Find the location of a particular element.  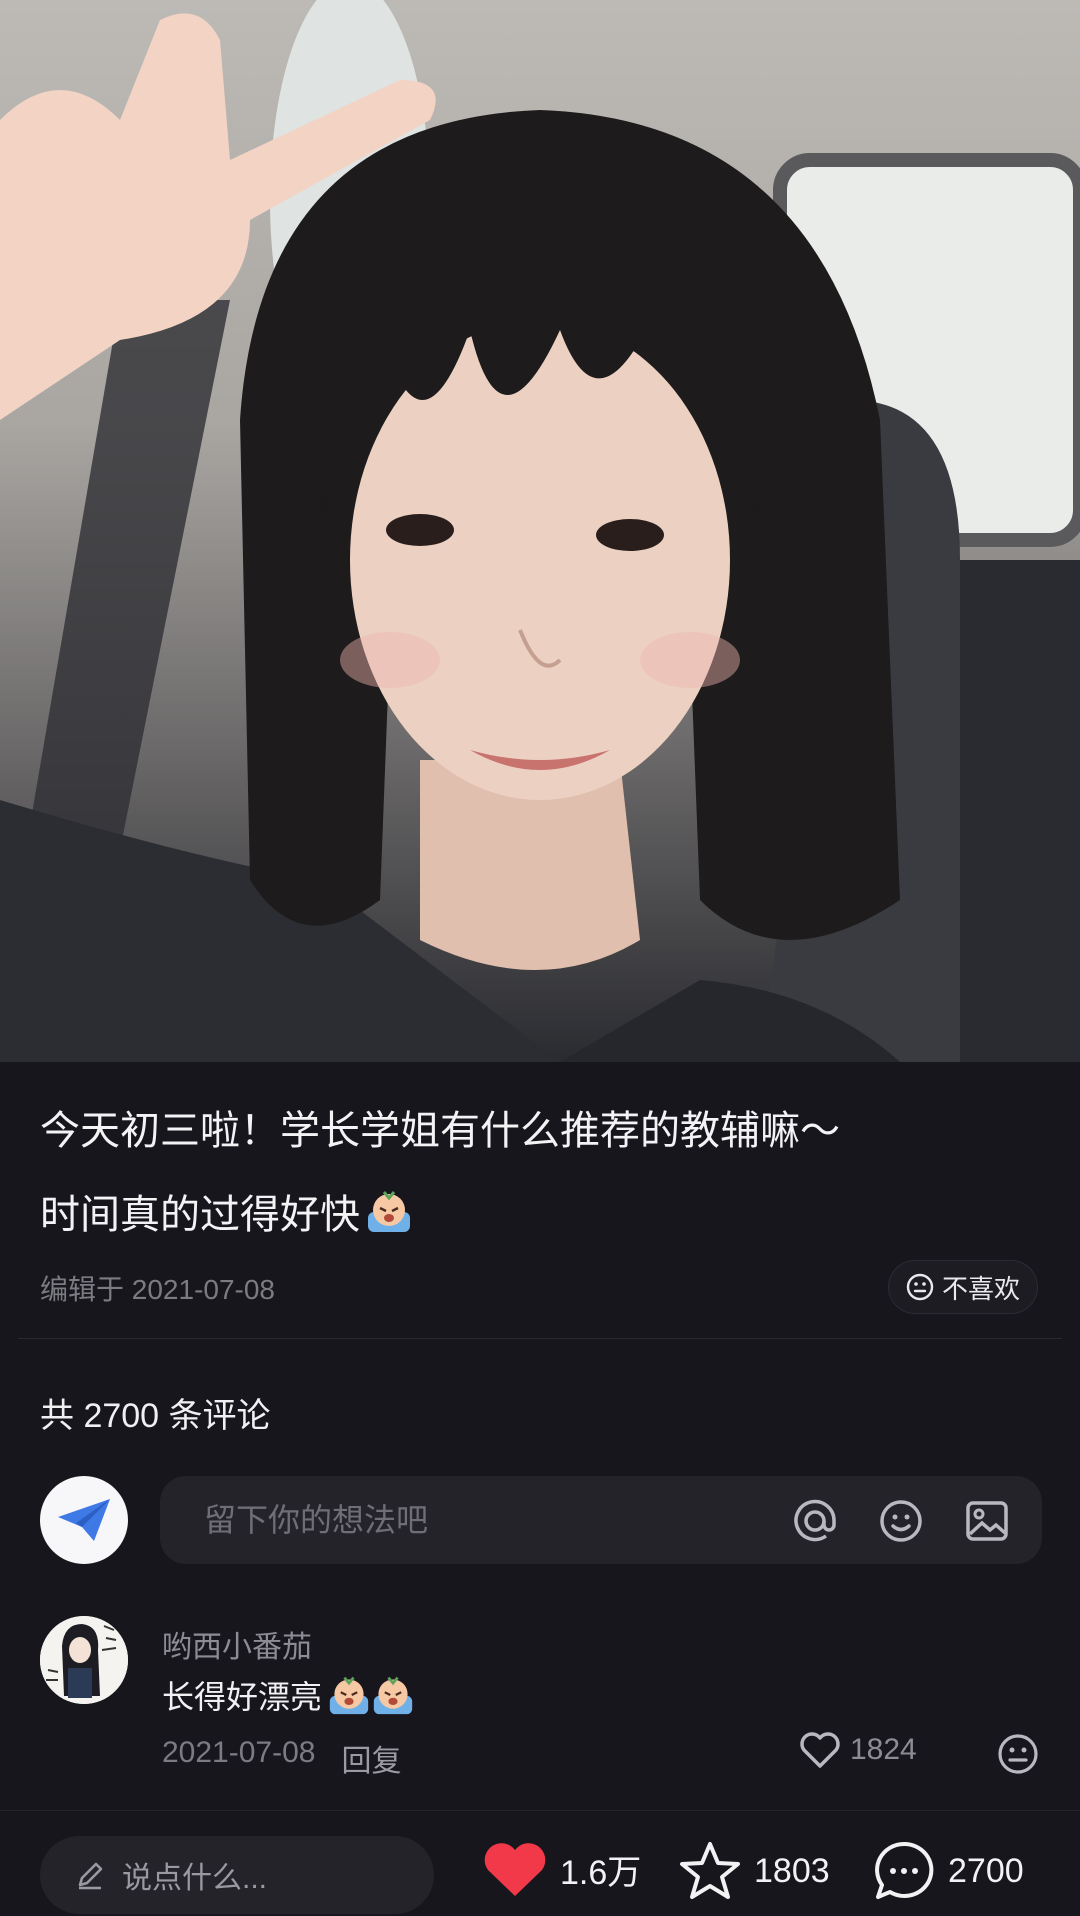

comment-input-box is located at coordinates (601, 1520).